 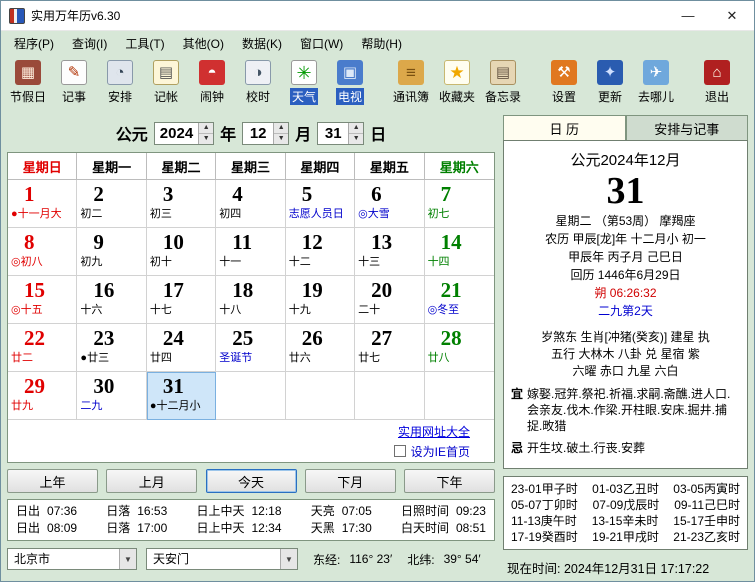 I want to click on day-sublabel: 初九, so click(x=91, y=262).